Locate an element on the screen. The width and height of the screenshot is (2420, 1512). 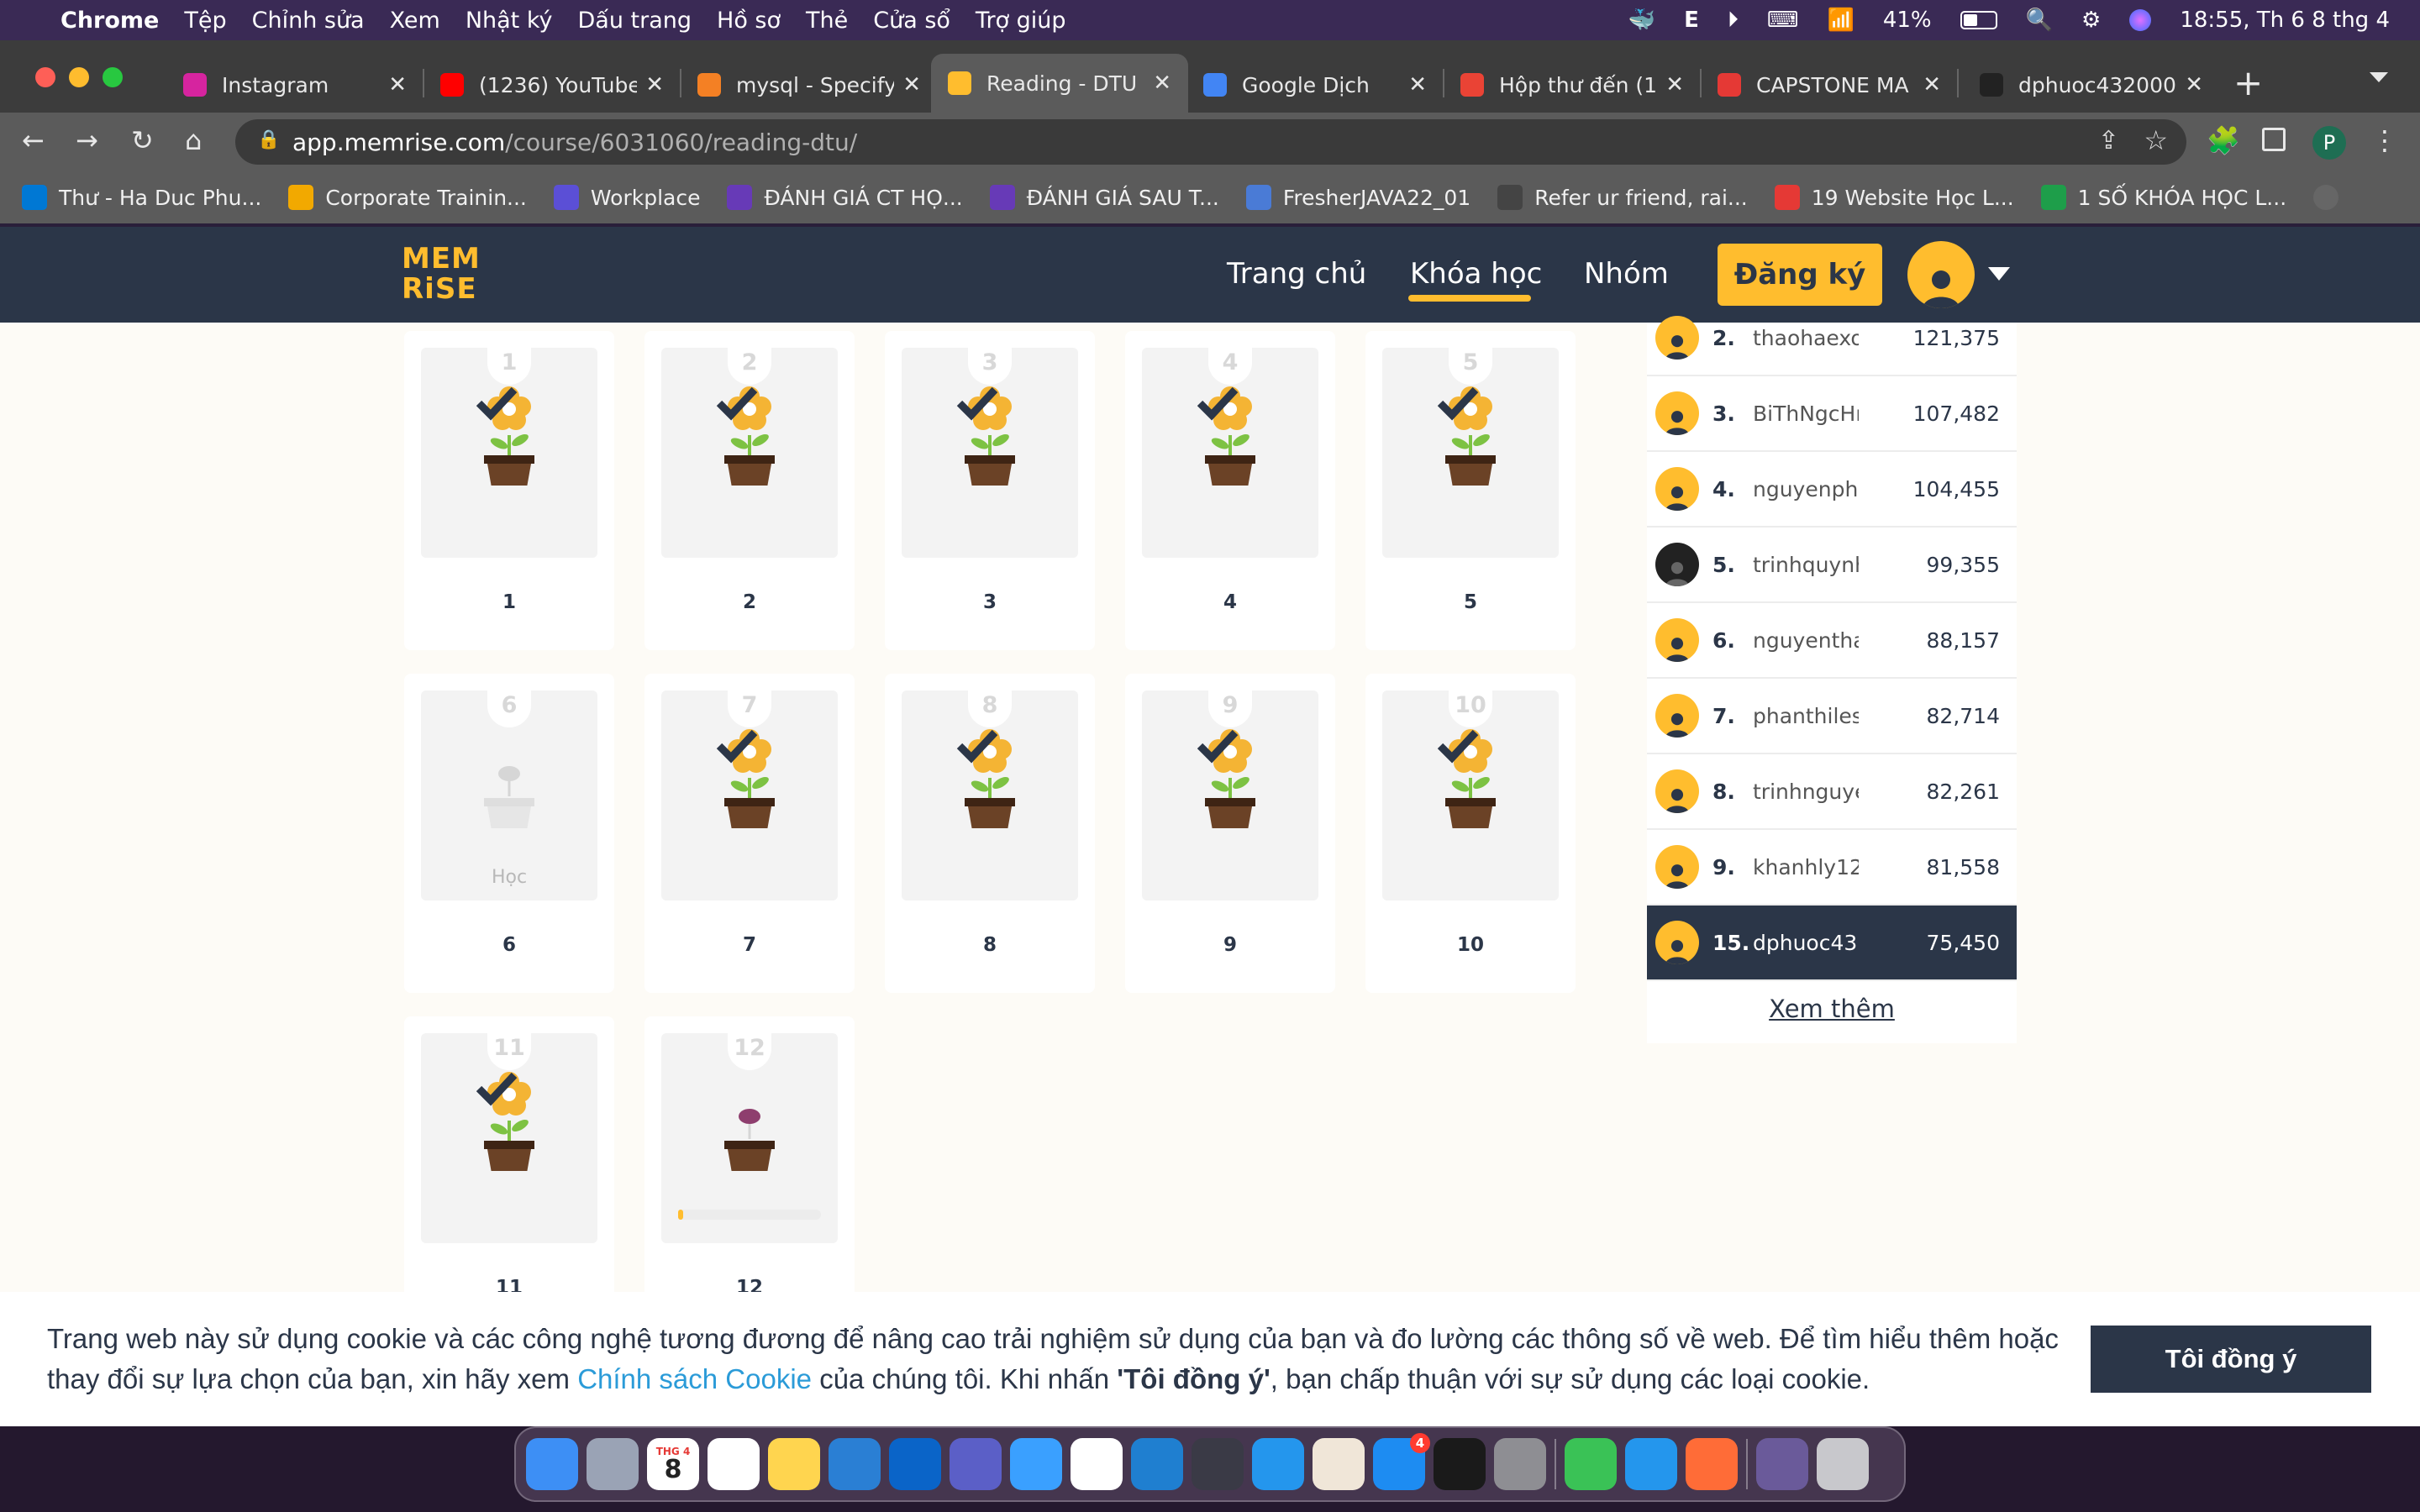
outlook-icon is located at coordinates (915, 1464).